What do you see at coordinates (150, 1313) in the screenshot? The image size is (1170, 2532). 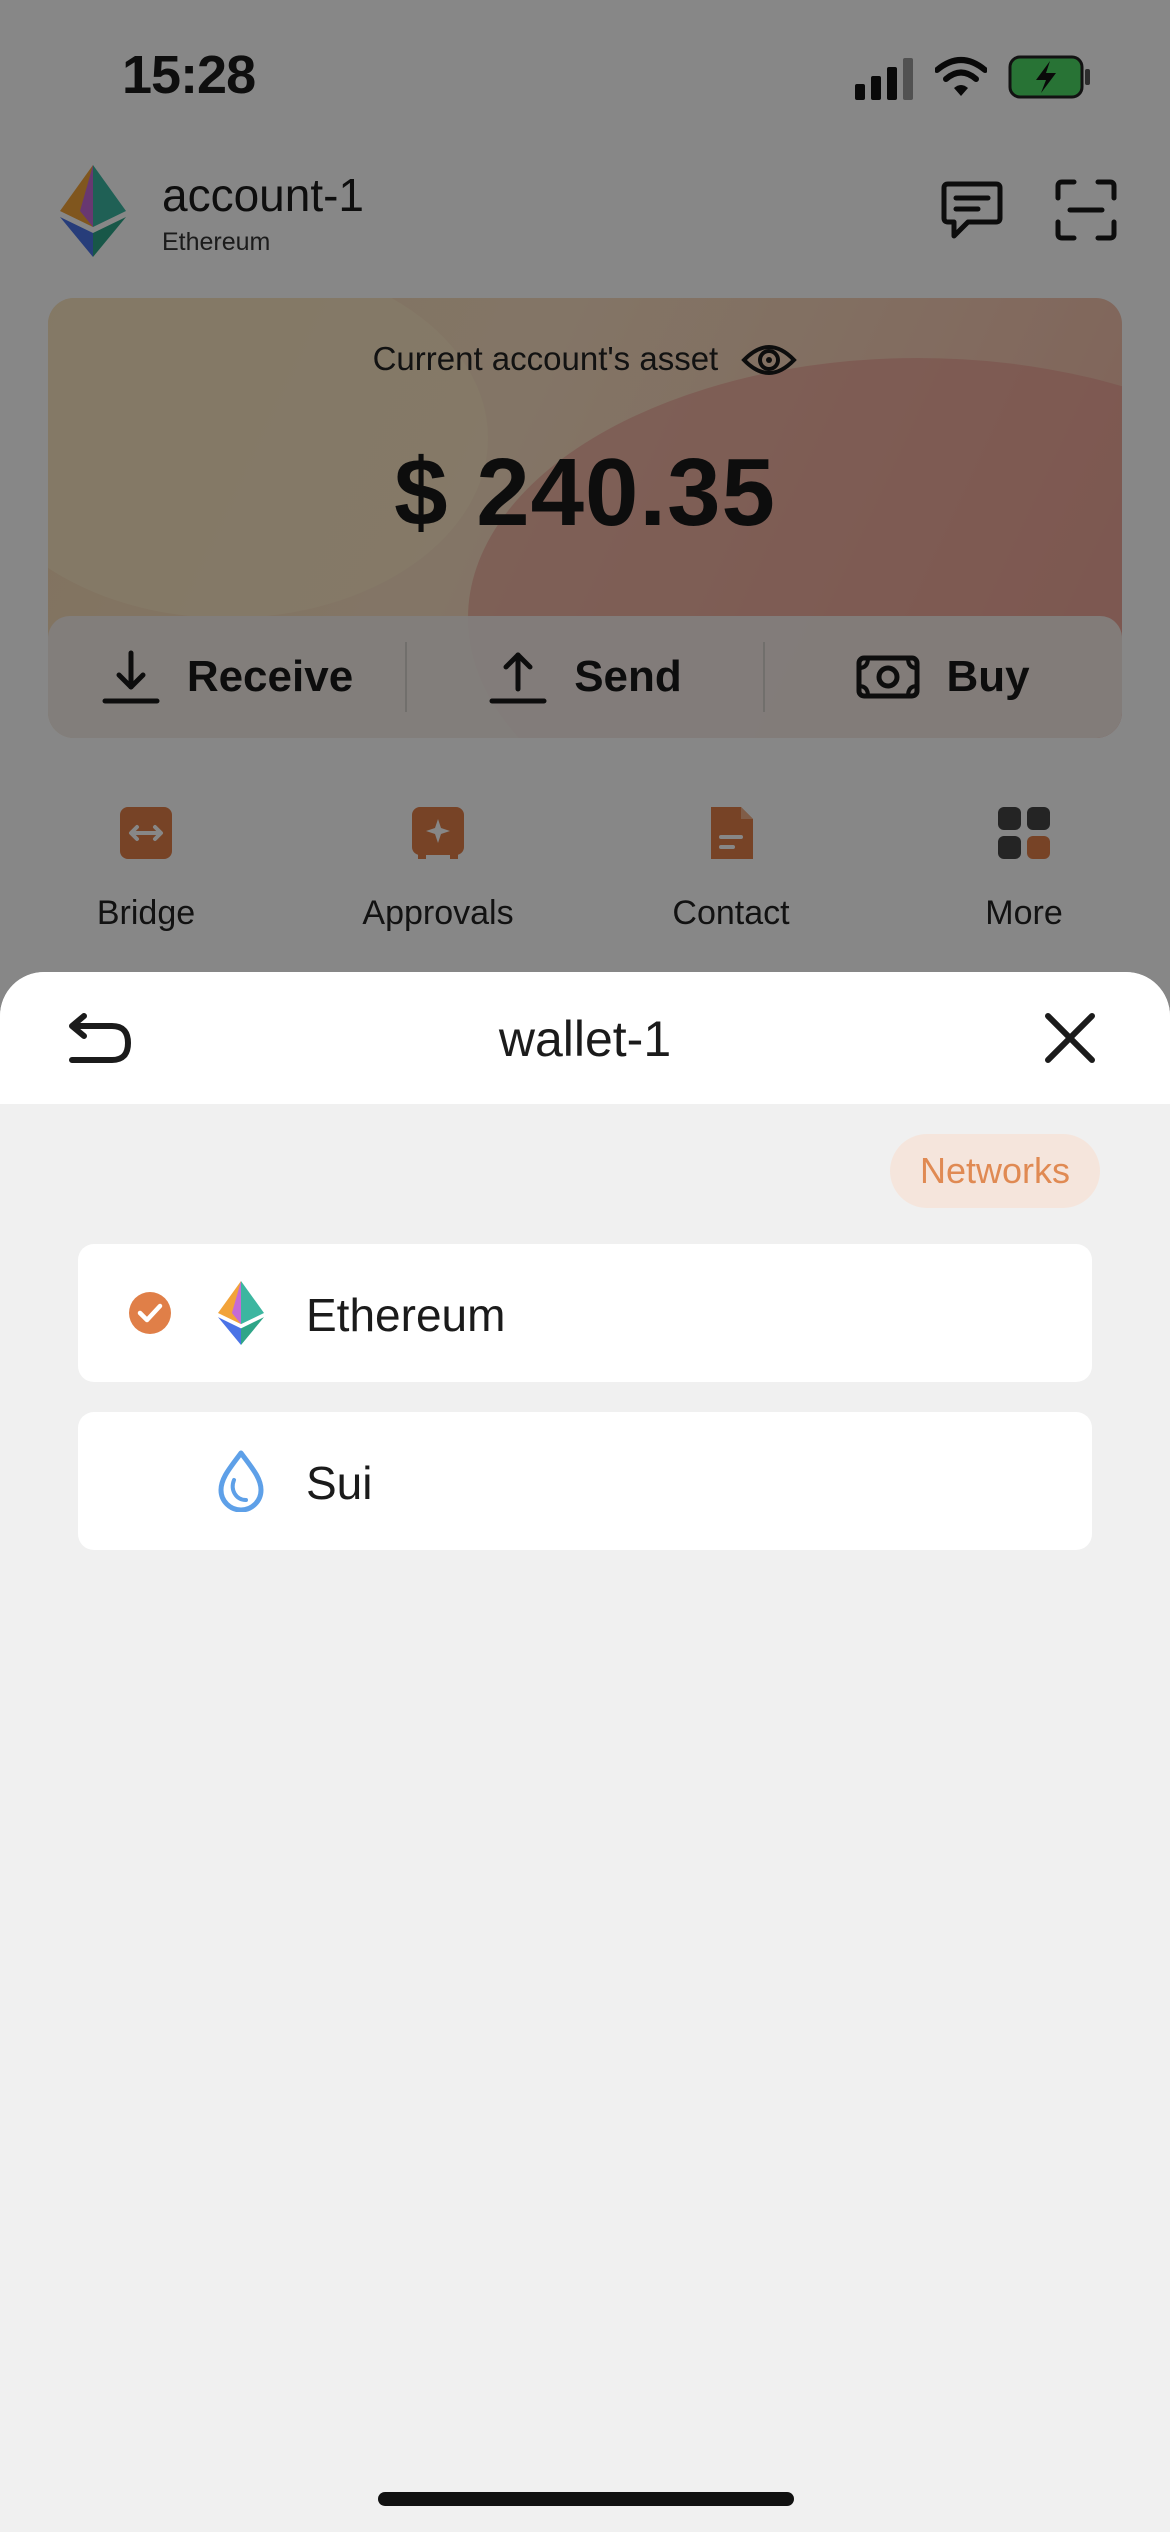 I see `selected-check-icon` at bounding box center [150, 1313].